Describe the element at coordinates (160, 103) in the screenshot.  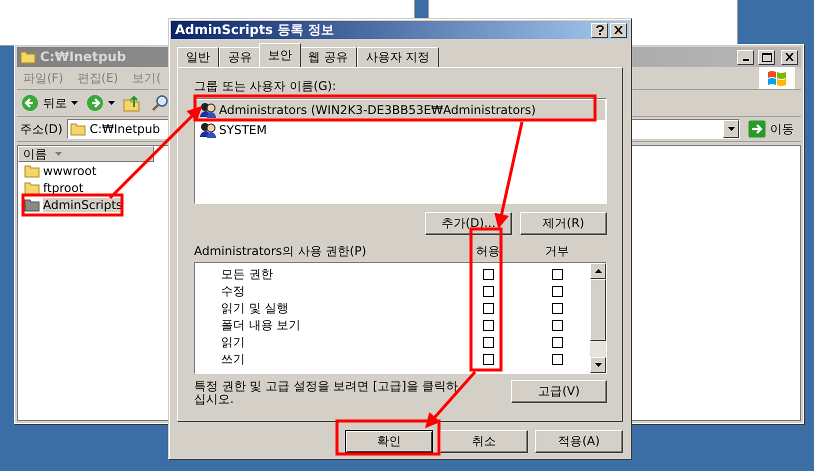
I see `search-icon` at that location.